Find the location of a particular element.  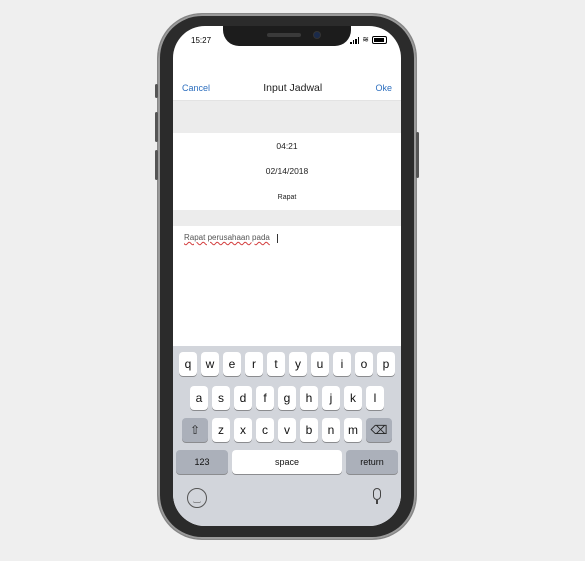

emoji-icon: ‿ is located at coordinates (197, 497).